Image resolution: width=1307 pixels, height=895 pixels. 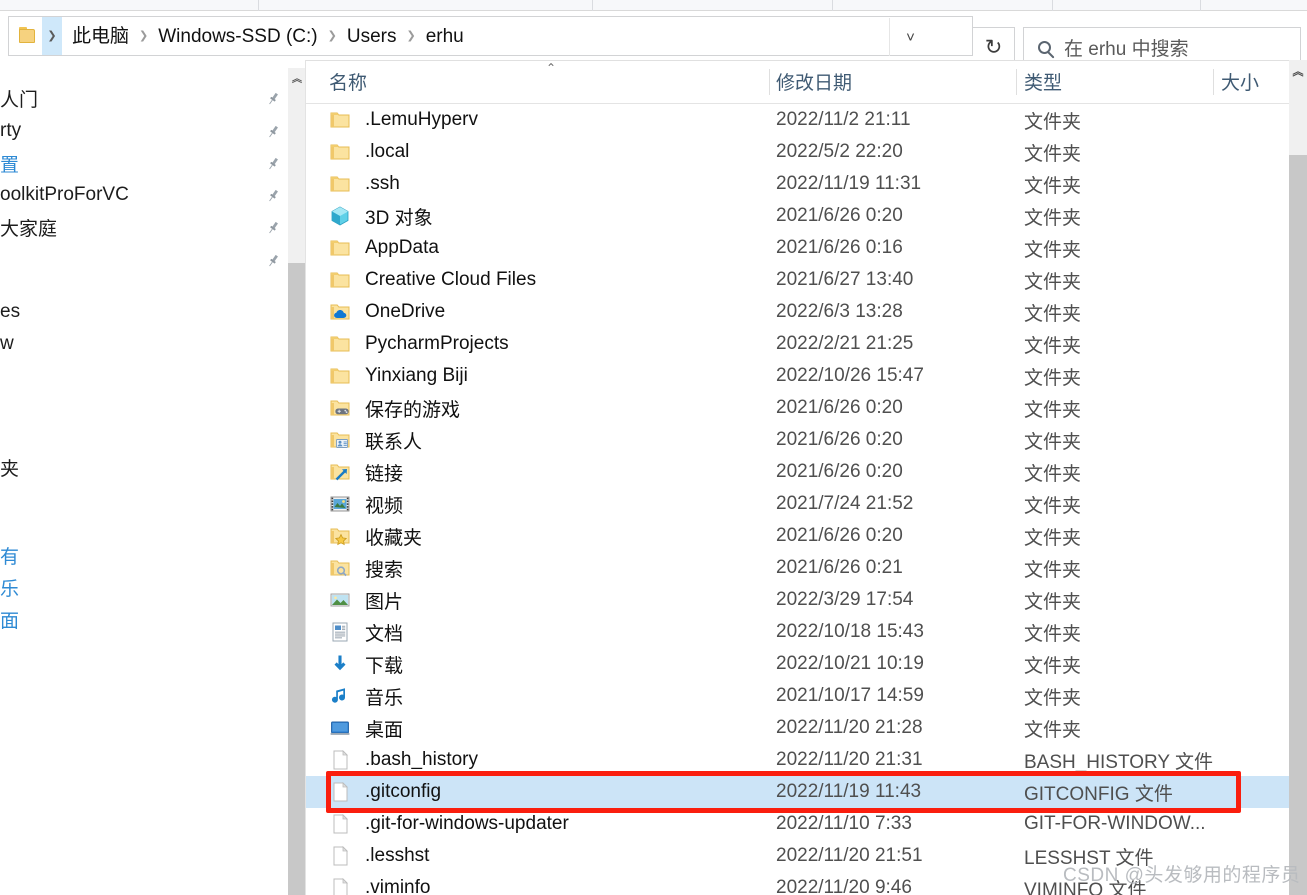 I want to click on file-name-cell: Yinxiang Biji, so click(x=398, y=376).